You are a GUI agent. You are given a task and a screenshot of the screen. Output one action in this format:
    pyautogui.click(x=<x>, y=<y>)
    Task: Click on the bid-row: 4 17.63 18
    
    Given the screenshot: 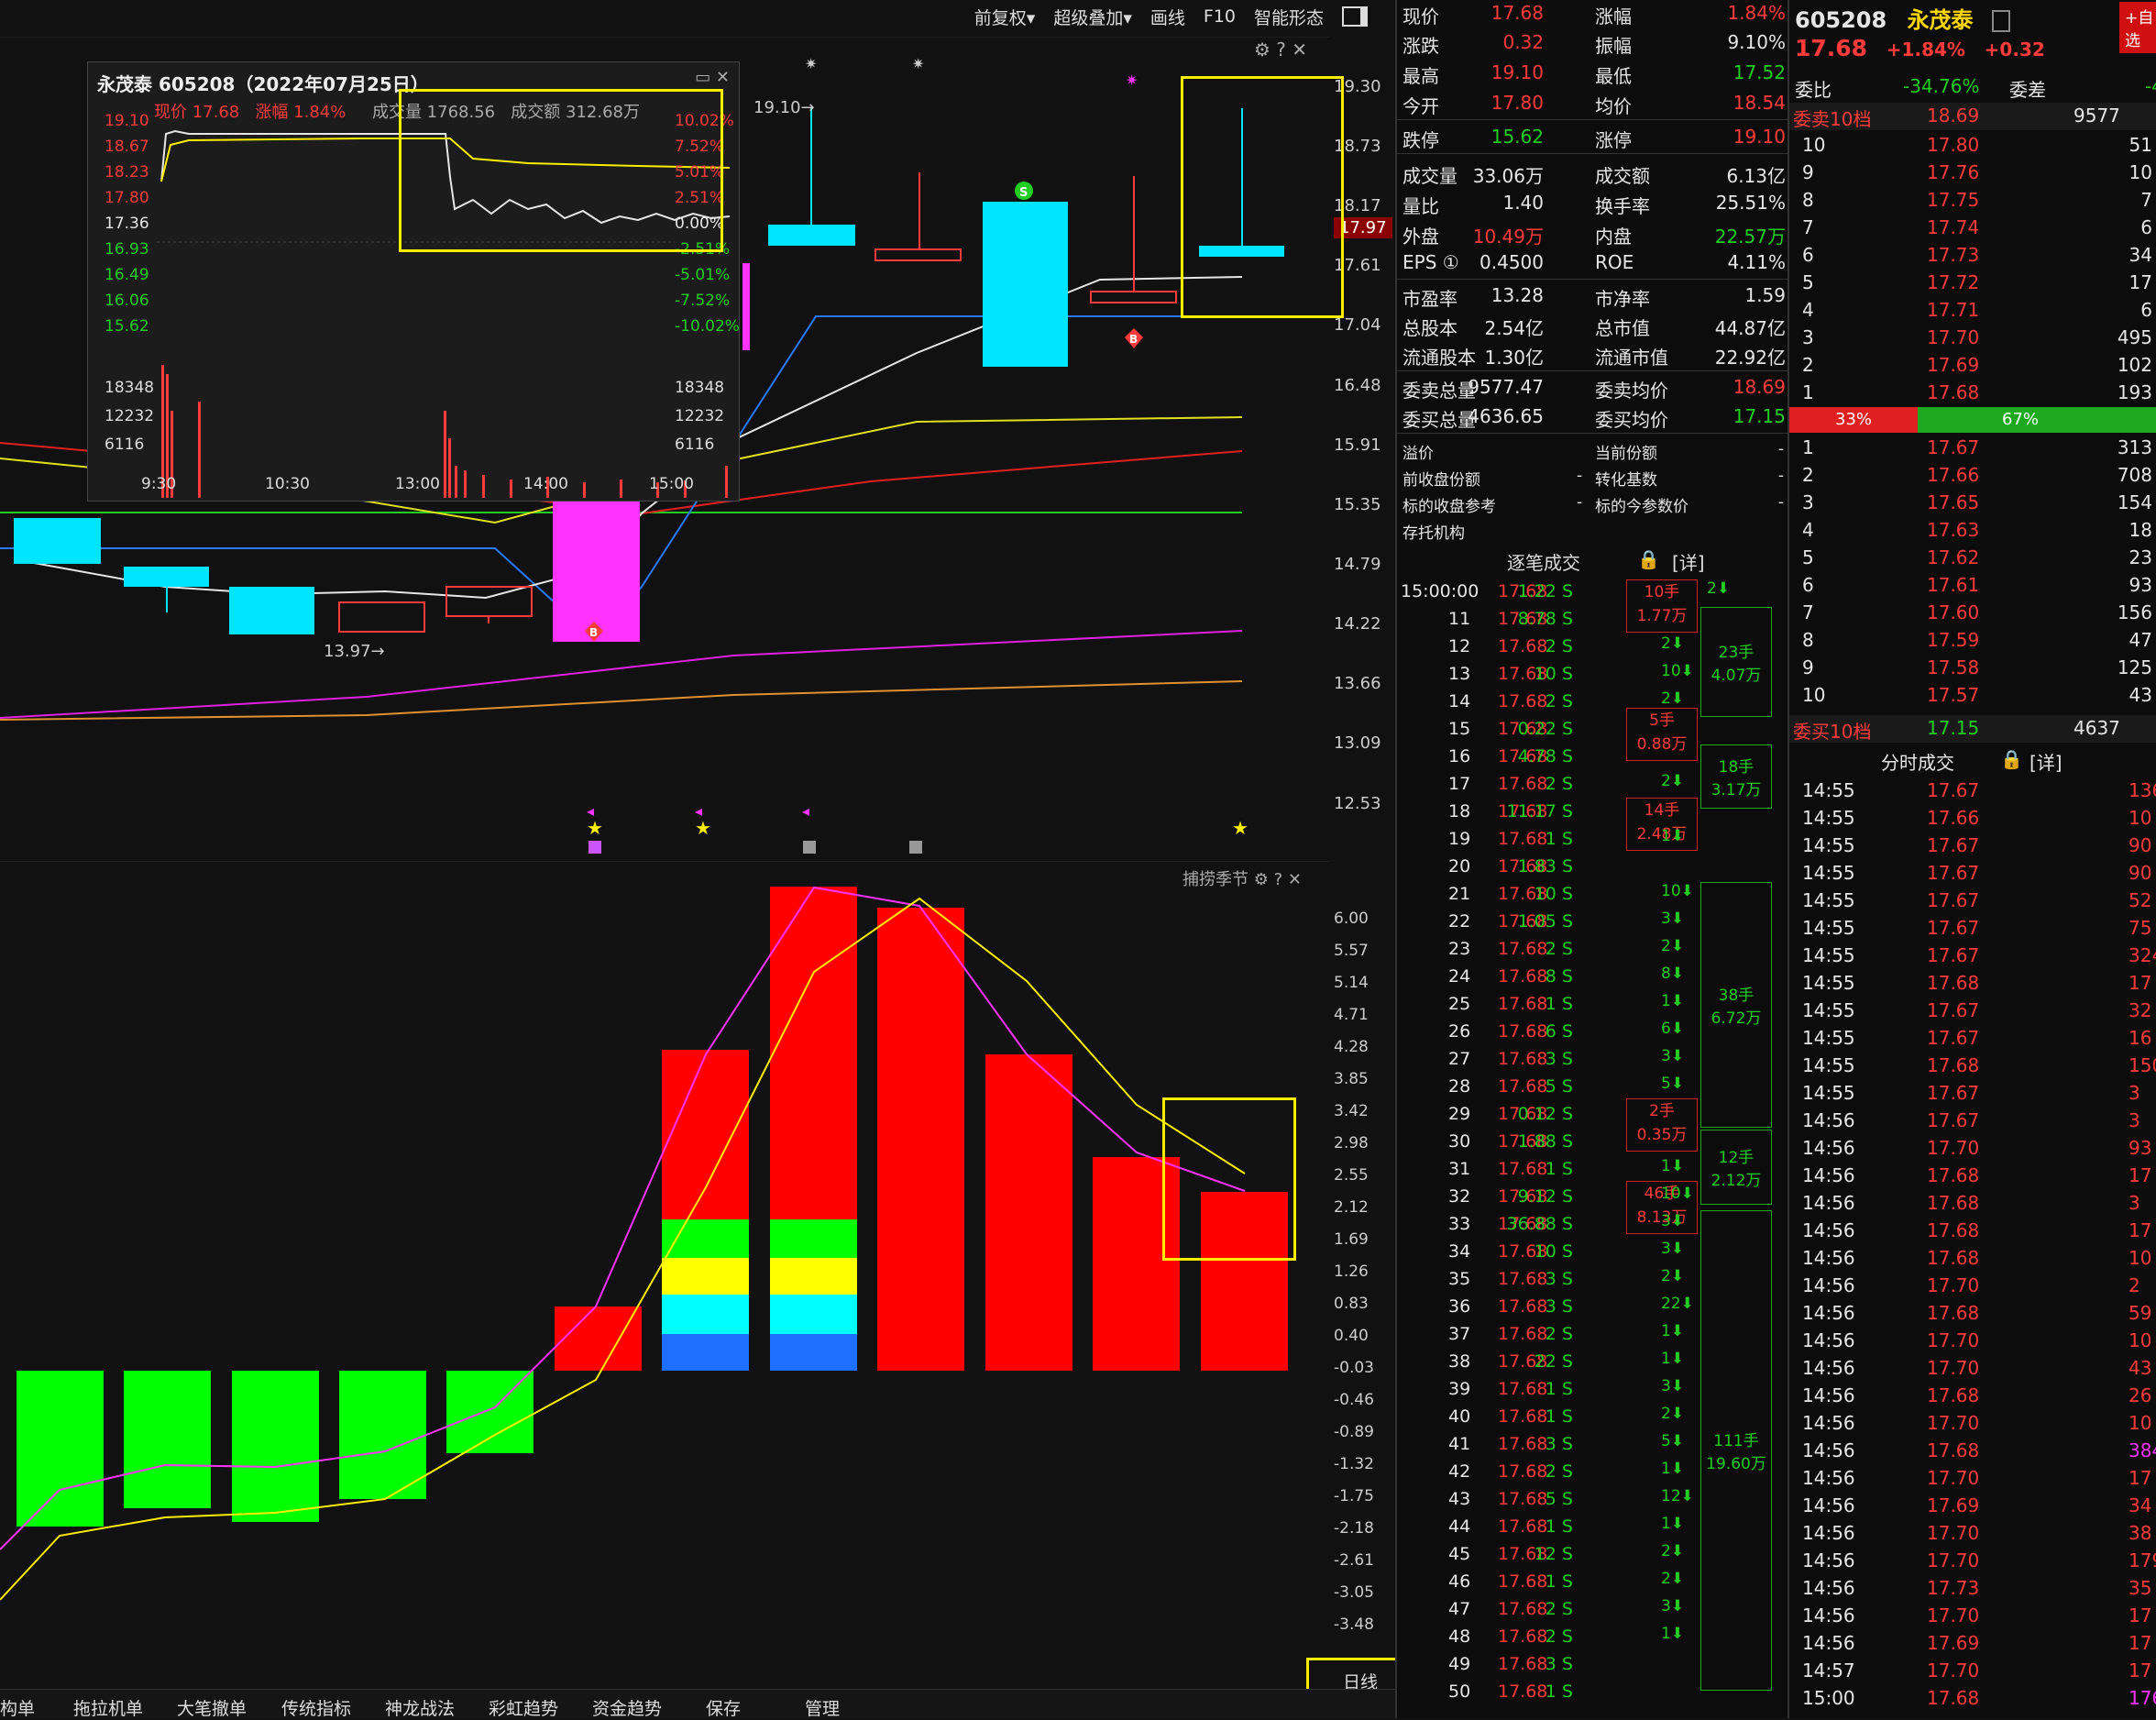 What is the action you would take?
    pyautogui.click(x=1972, y=531)
    